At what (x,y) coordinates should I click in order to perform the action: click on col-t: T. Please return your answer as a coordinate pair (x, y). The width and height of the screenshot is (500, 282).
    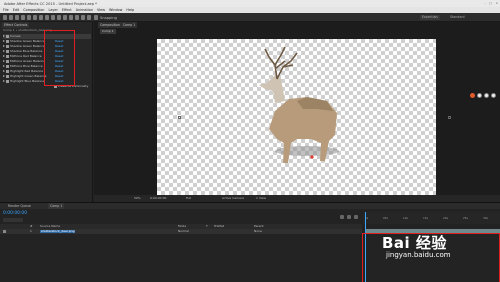
    Looking at the image, I should click on (207, 226).